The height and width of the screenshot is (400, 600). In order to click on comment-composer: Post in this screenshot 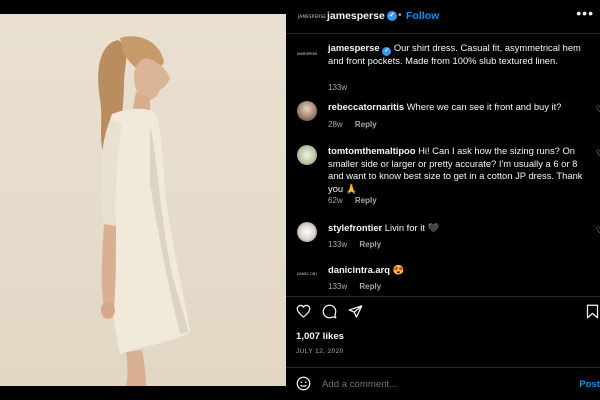, I will do `click(443, 383)`.